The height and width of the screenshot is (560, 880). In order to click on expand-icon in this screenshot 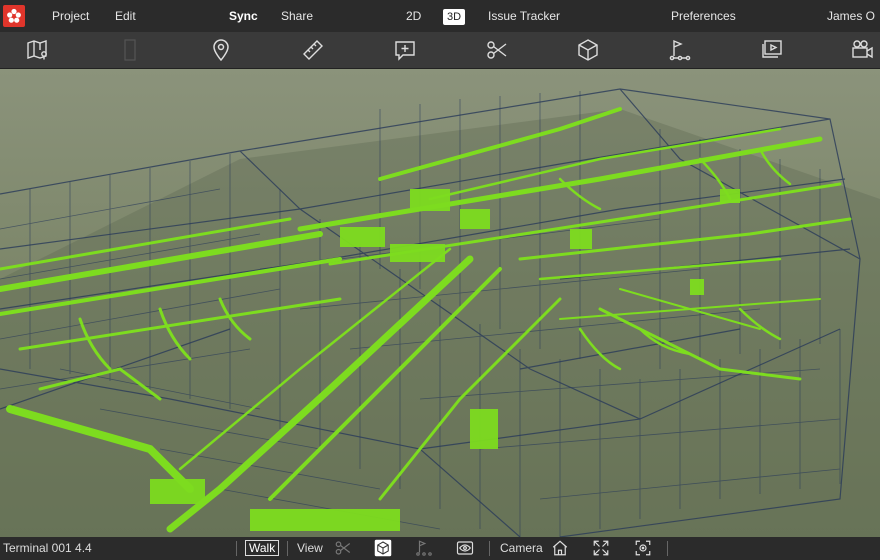, I will do `click(601, 548)`.